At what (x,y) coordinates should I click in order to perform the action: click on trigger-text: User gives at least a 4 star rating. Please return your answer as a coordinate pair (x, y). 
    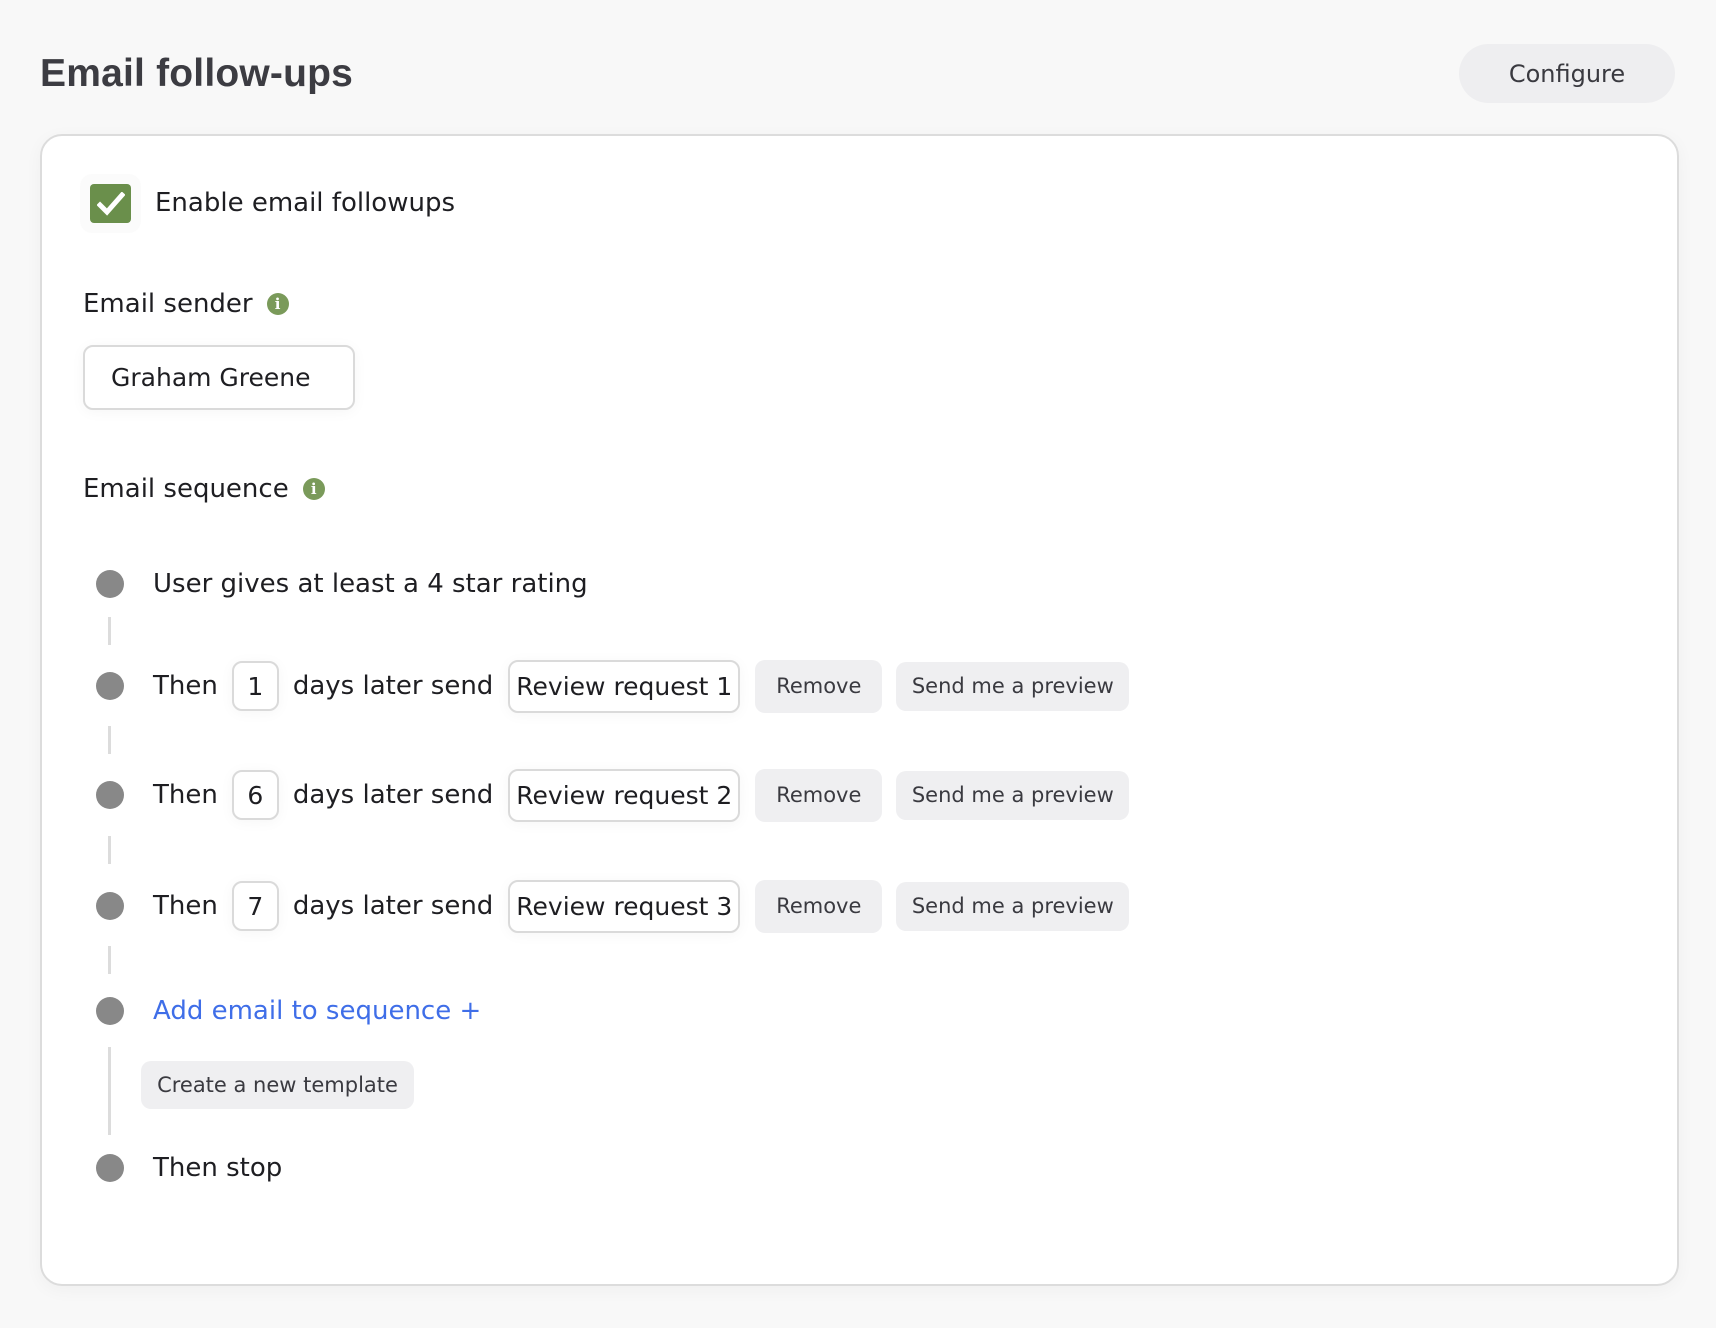
    Looking at the image, I should click on (370, 584).